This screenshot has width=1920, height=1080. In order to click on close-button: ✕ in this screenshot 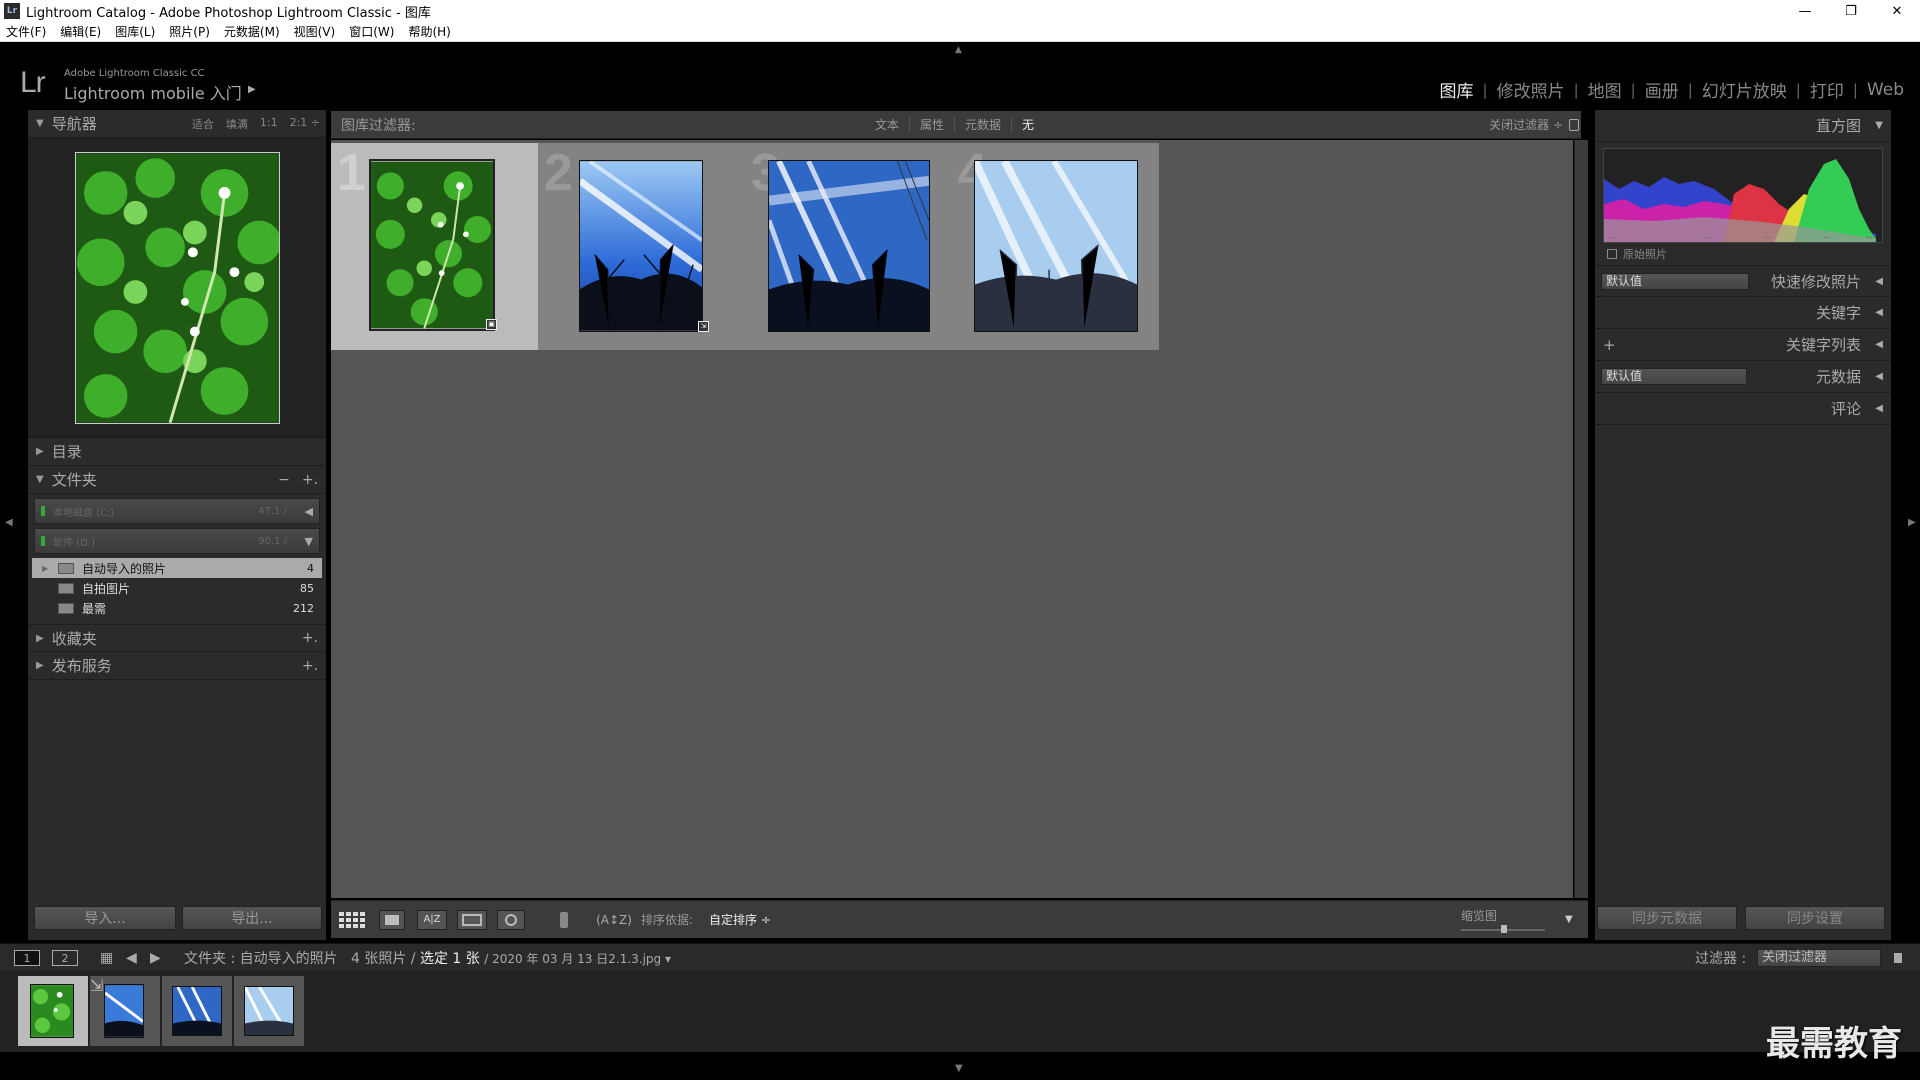, I will do `click(1897, 11)`.